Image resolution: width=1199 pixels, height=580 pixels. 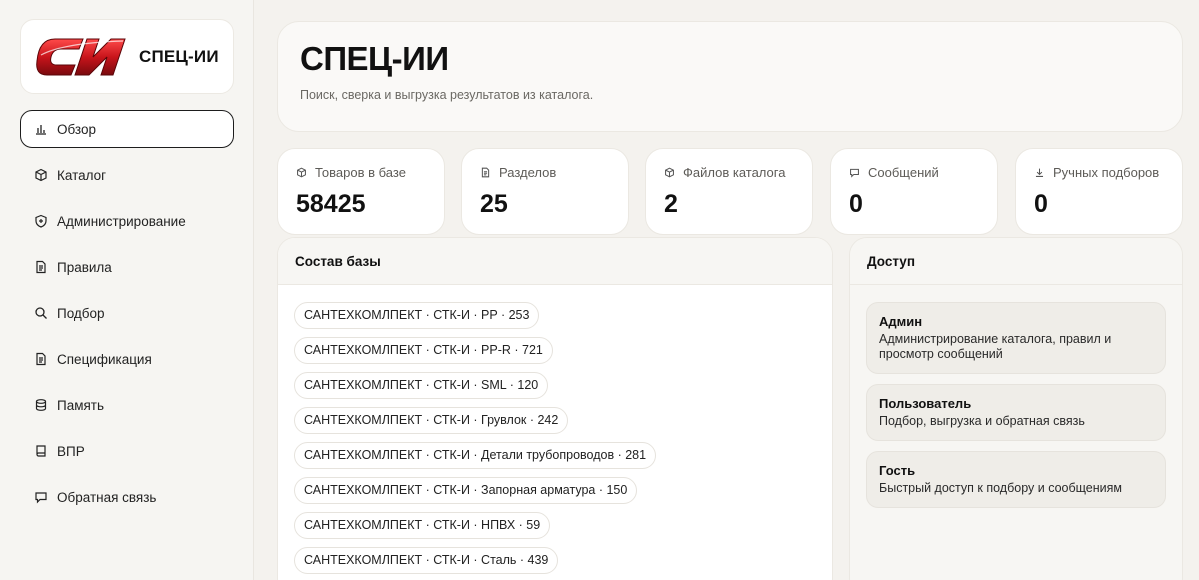 What do you see at coordinates (360, 172) in the screenshot?
I see `stat-label: Товаров в базе` at bounding box center [360, 172].